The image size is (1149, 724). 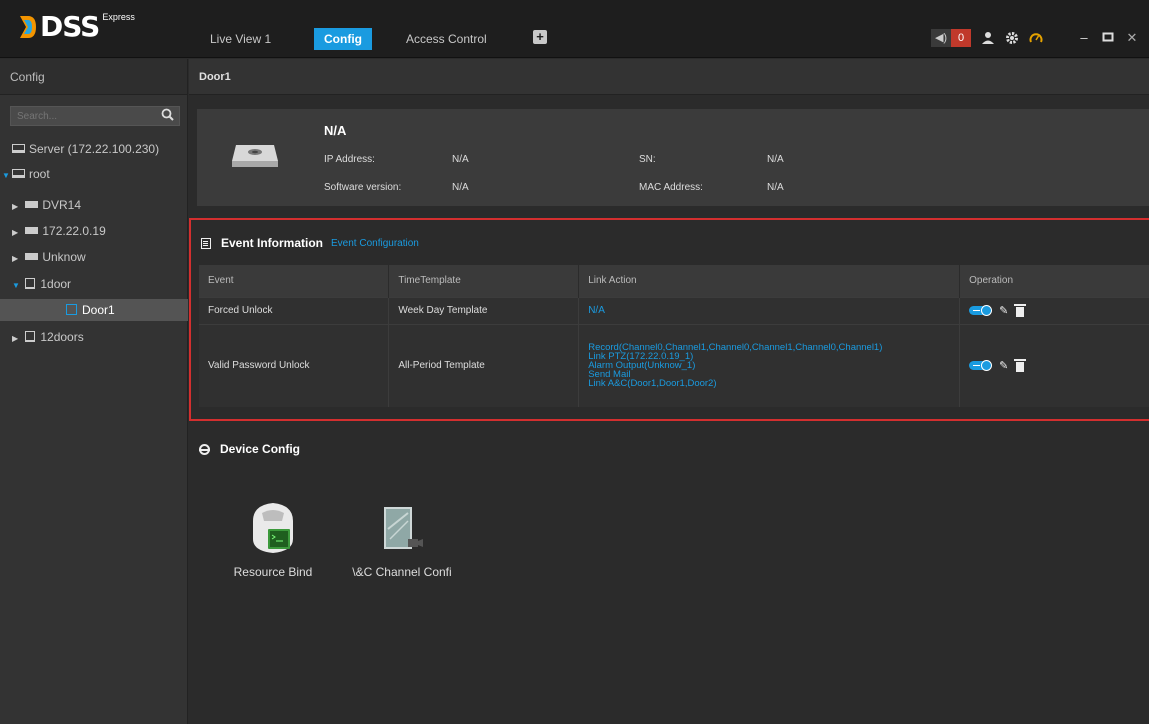 What do you see at coordinates (118, 17) in the screenshot?
I see `app-brand-edition: Express` at bounding box center [118, 17].